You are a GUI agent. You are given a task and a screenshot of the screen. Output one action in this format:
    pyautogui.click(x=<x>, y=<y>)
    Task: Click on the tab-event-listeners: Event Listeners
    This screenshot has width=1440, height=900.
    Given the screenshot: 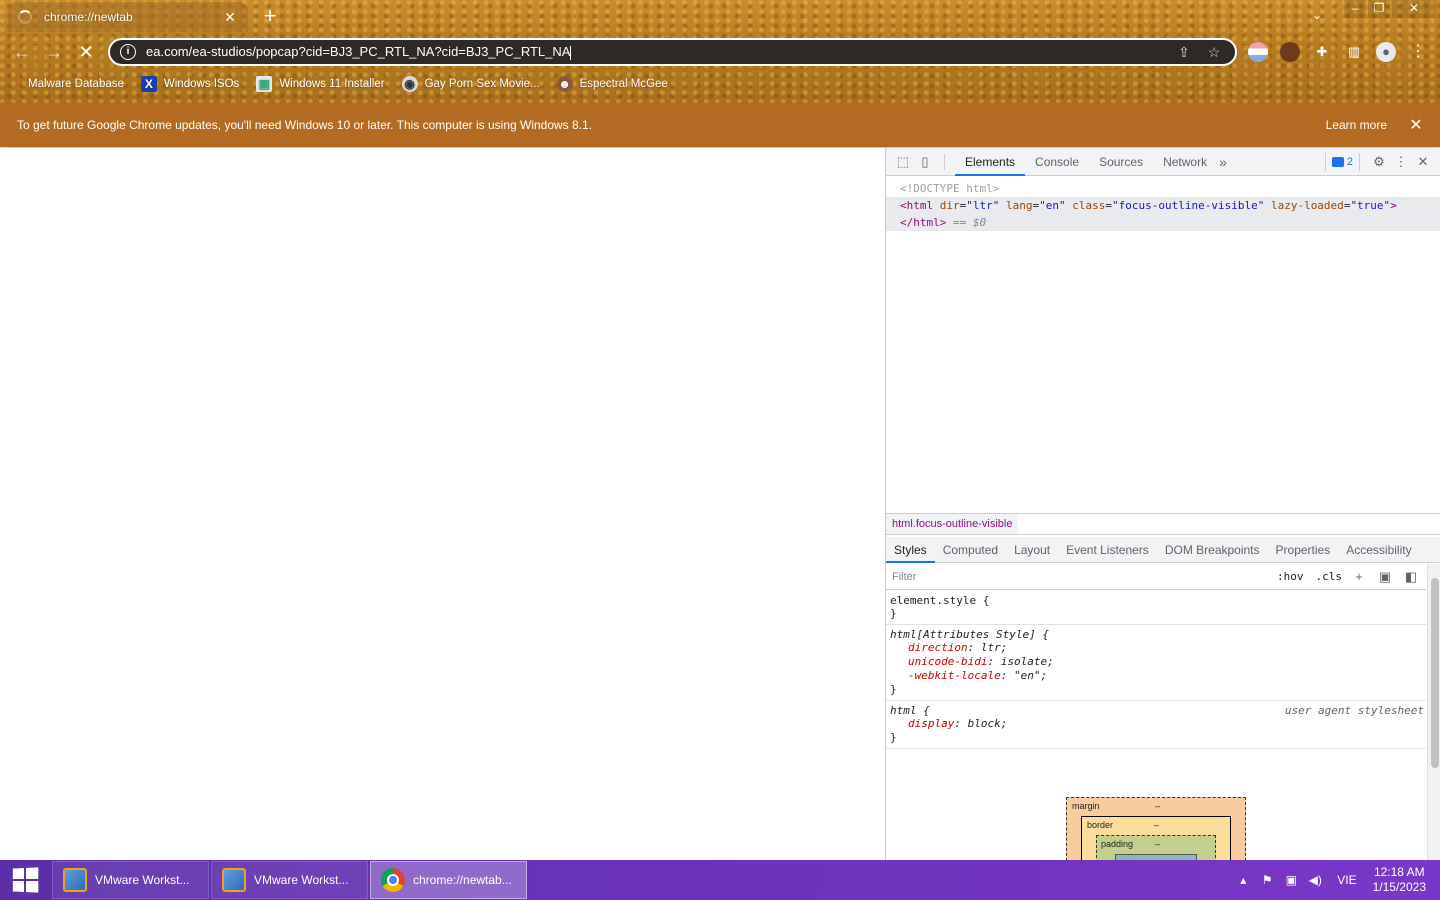 What is the action you would take?
    pyautogui.click(x=1107, y=550)
    